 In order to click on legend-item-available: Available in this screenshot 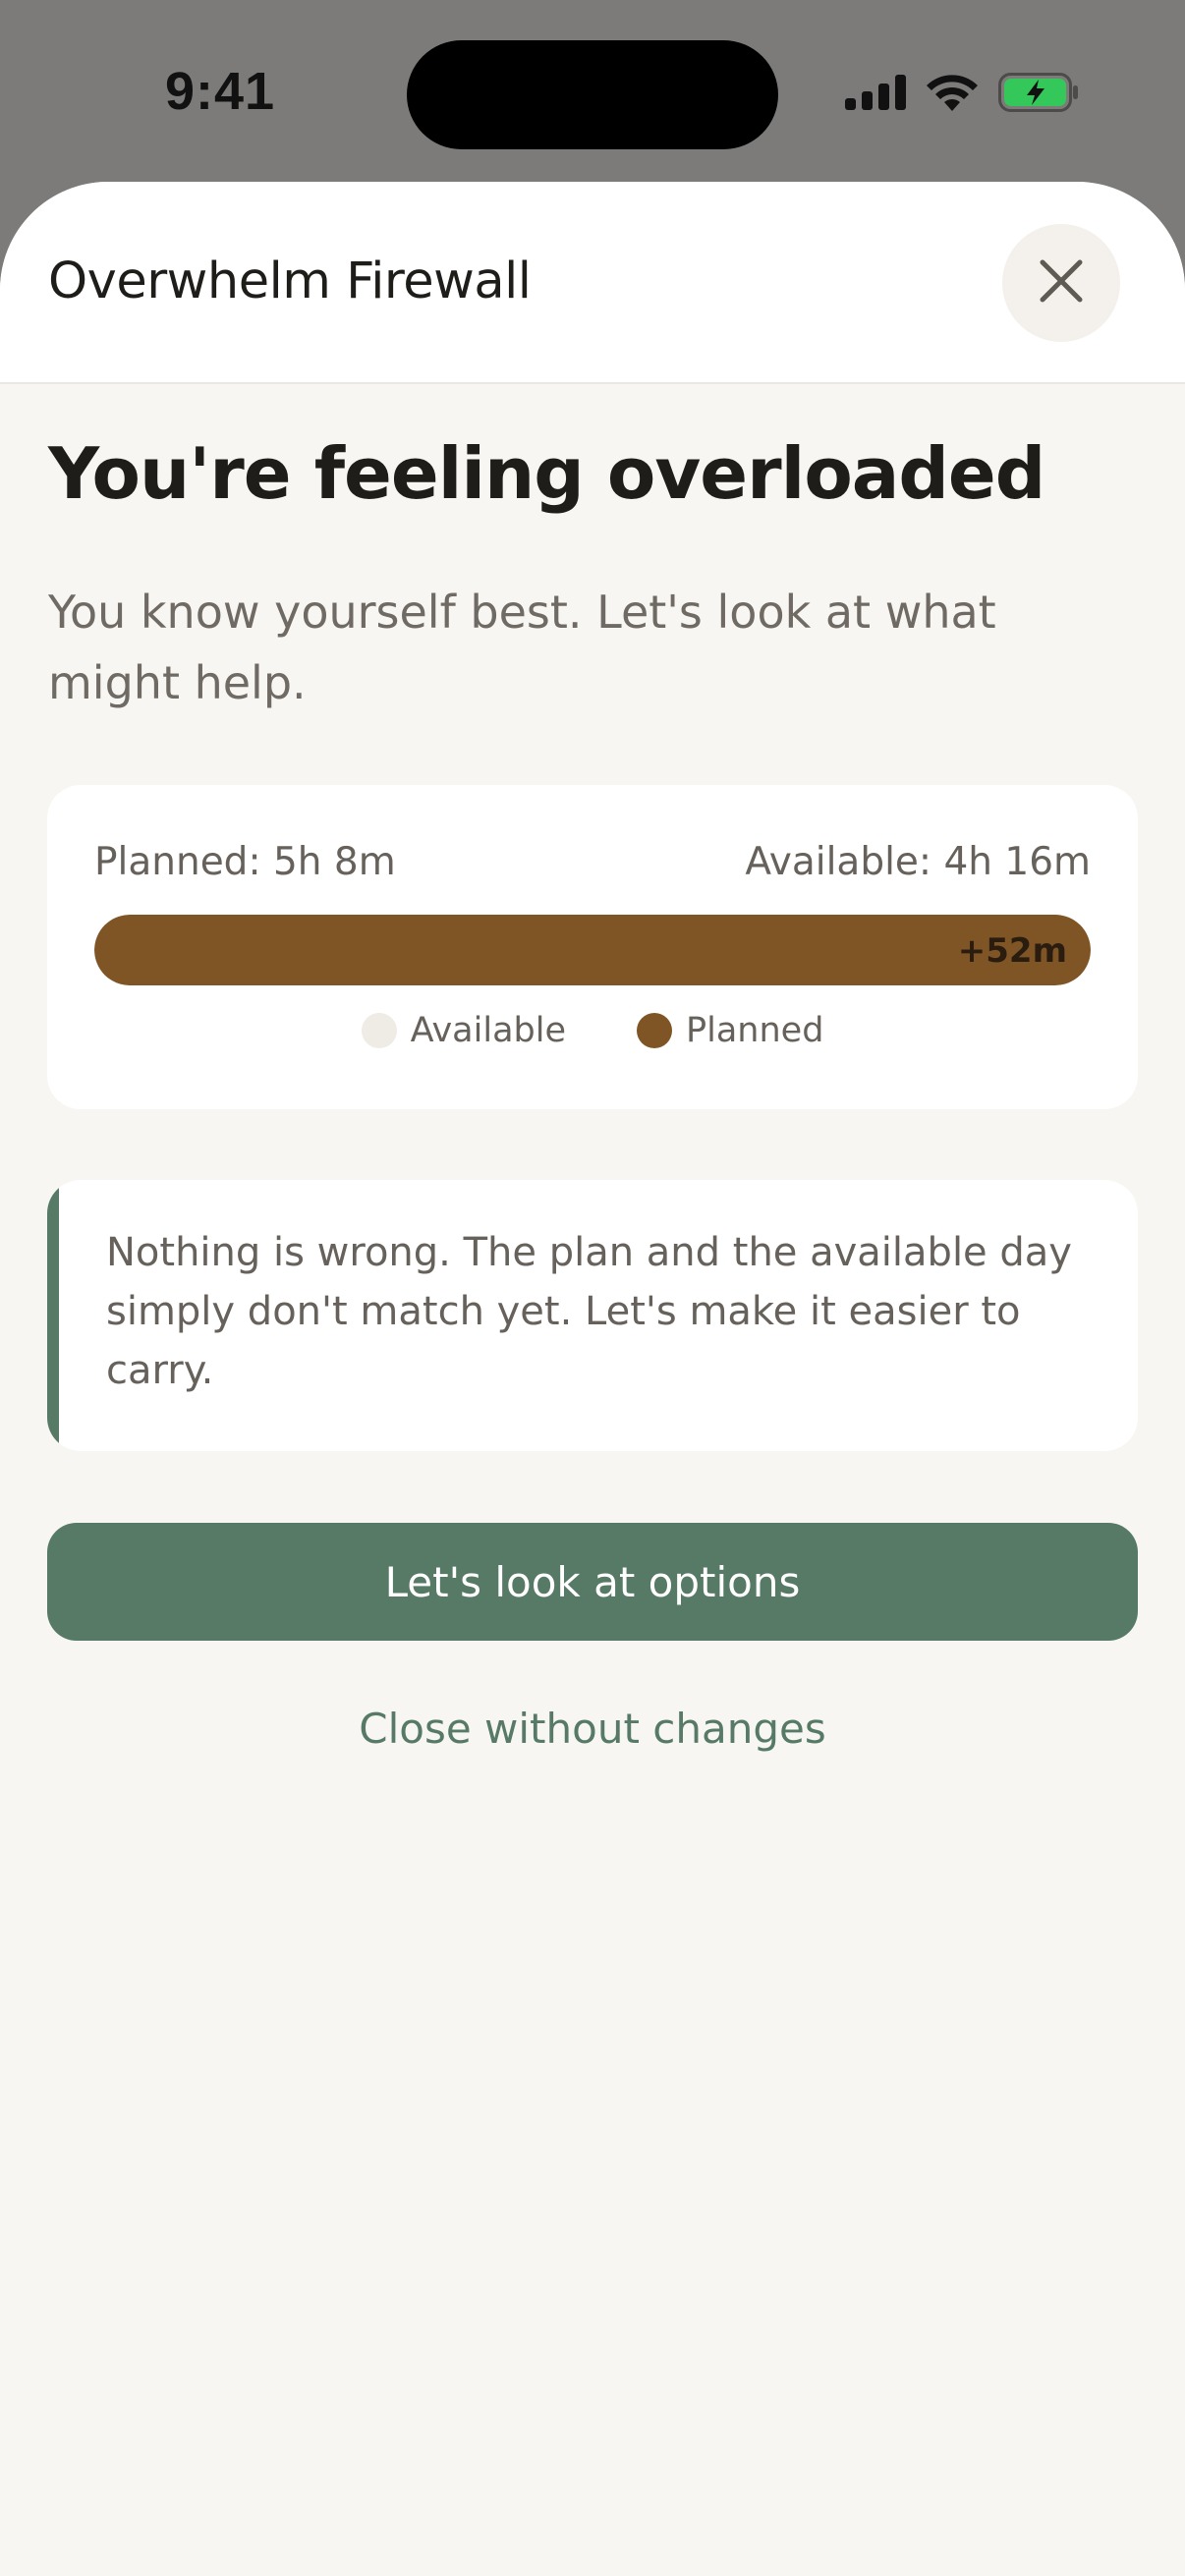, I will do `click(464, 1030)`.